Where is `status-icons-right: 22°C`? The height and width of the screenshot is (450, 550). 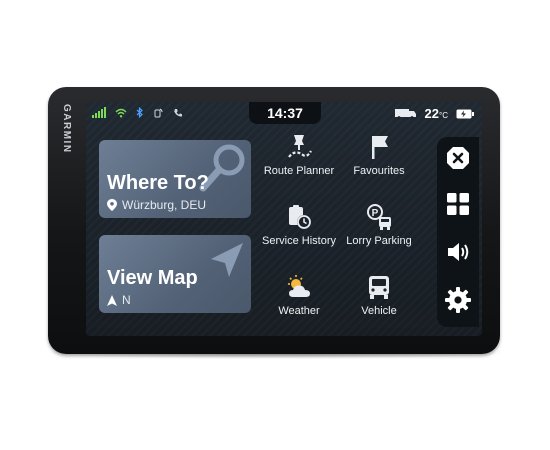 status-icons-right: 22°C is located at coordinates (434, 113).